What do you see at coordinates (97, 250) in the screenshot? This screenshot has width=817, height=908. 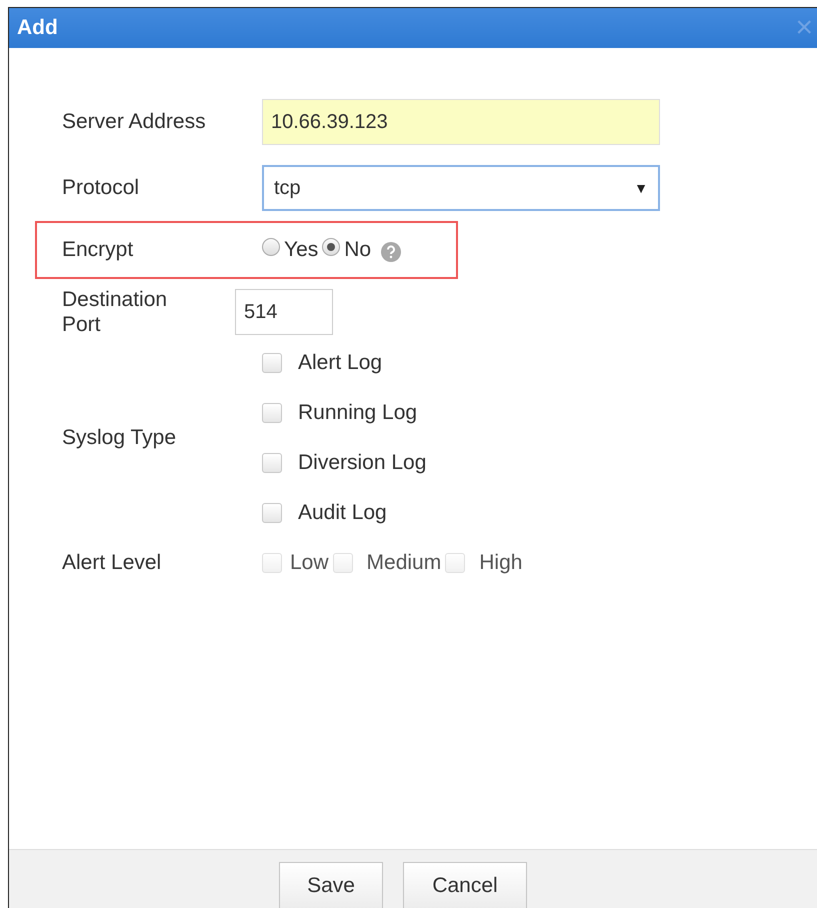 I see `field-label: Encrypt` at bounding box center [97, 250].